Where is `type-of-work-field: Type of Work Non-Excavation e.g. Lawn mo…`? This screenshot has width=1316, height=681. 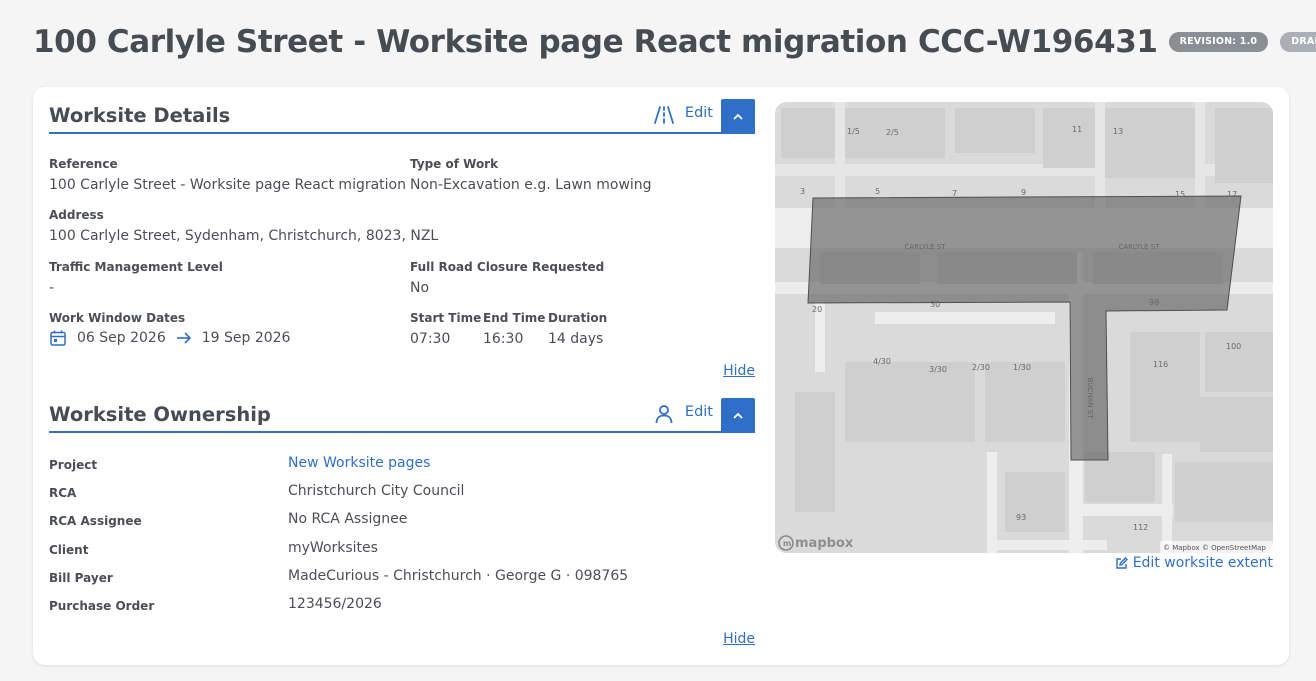 type-of-work-field: Type of Work Non-Excavation e.g. Lawn mo… is located at coordinates (531, 175).